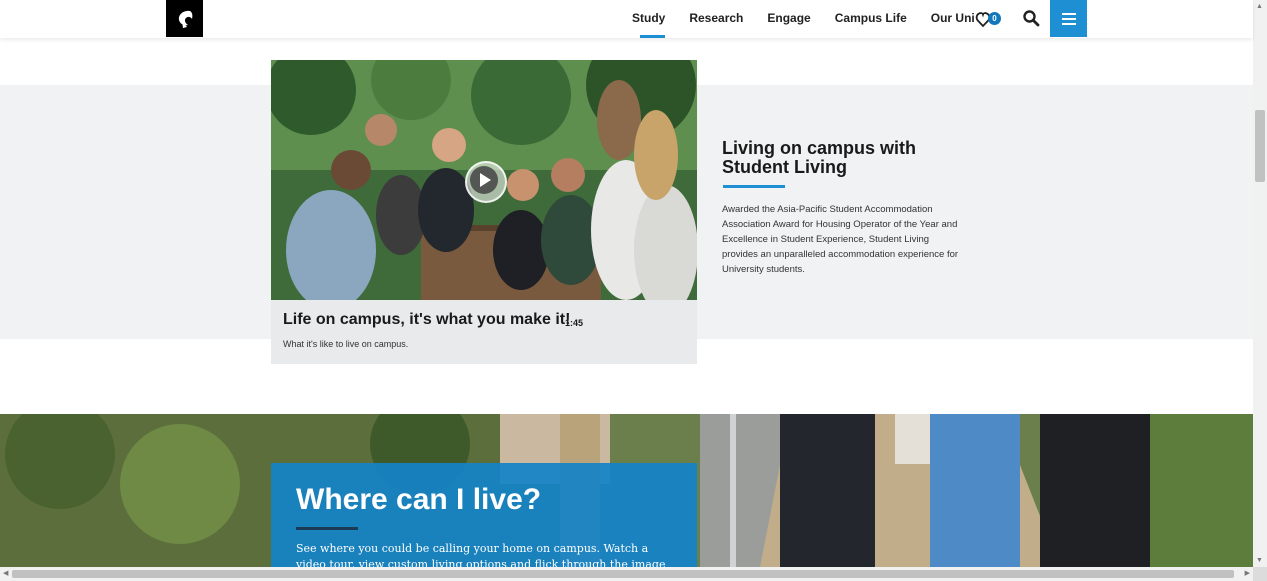  I want to click on logo-icon, so click(185, 19).